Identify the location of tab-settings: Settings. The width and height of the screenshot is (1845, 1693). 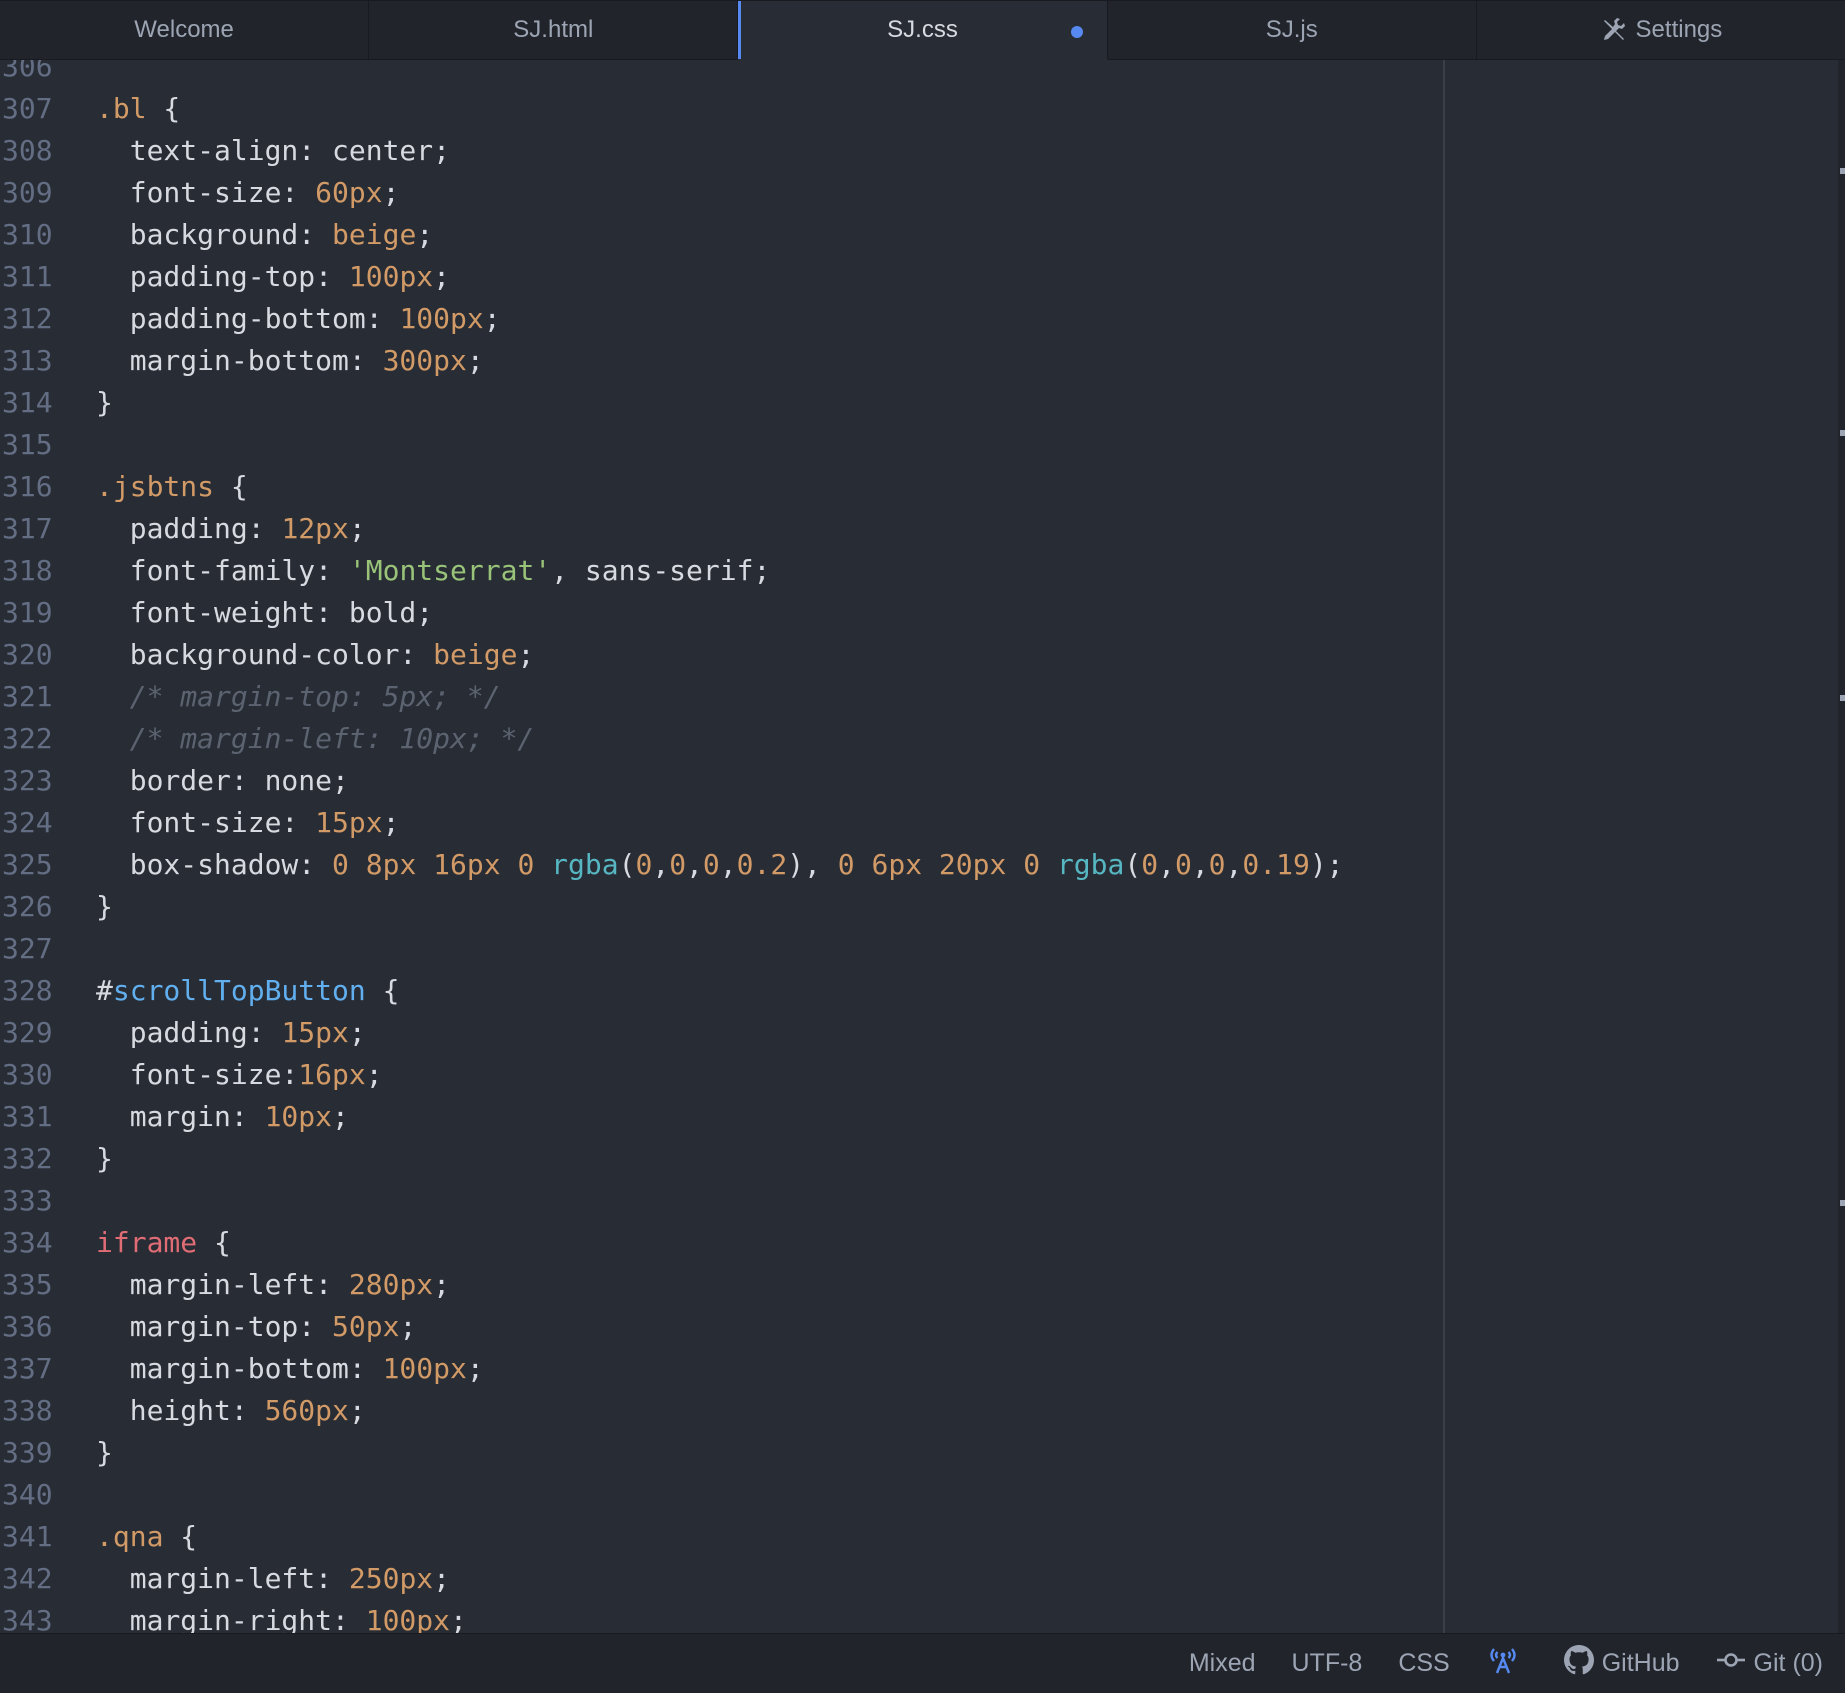
(1660, 30).